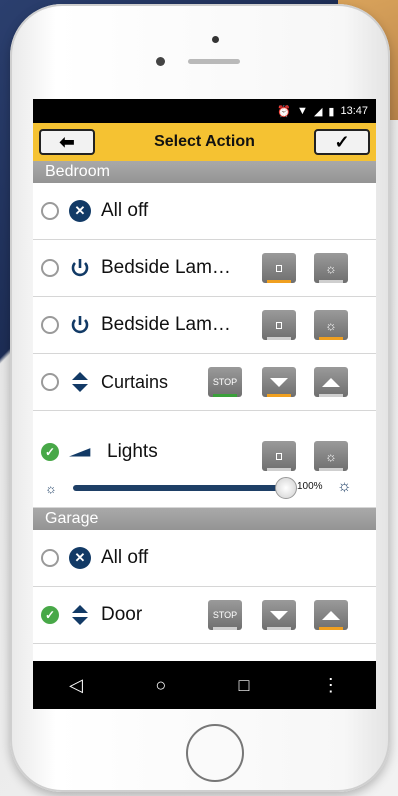  Describe the element at coordinates (51, 488) in the screenshot. I see `sun-min-icon: ☼` at that location.